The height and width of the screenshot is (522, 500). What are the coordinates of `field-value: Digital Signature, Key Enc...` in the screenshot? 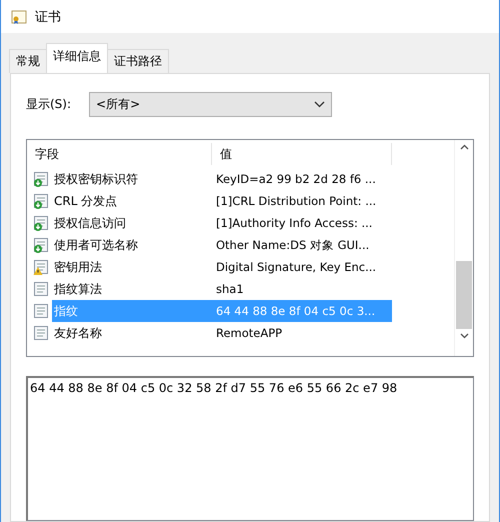 It's located at (302, 267).